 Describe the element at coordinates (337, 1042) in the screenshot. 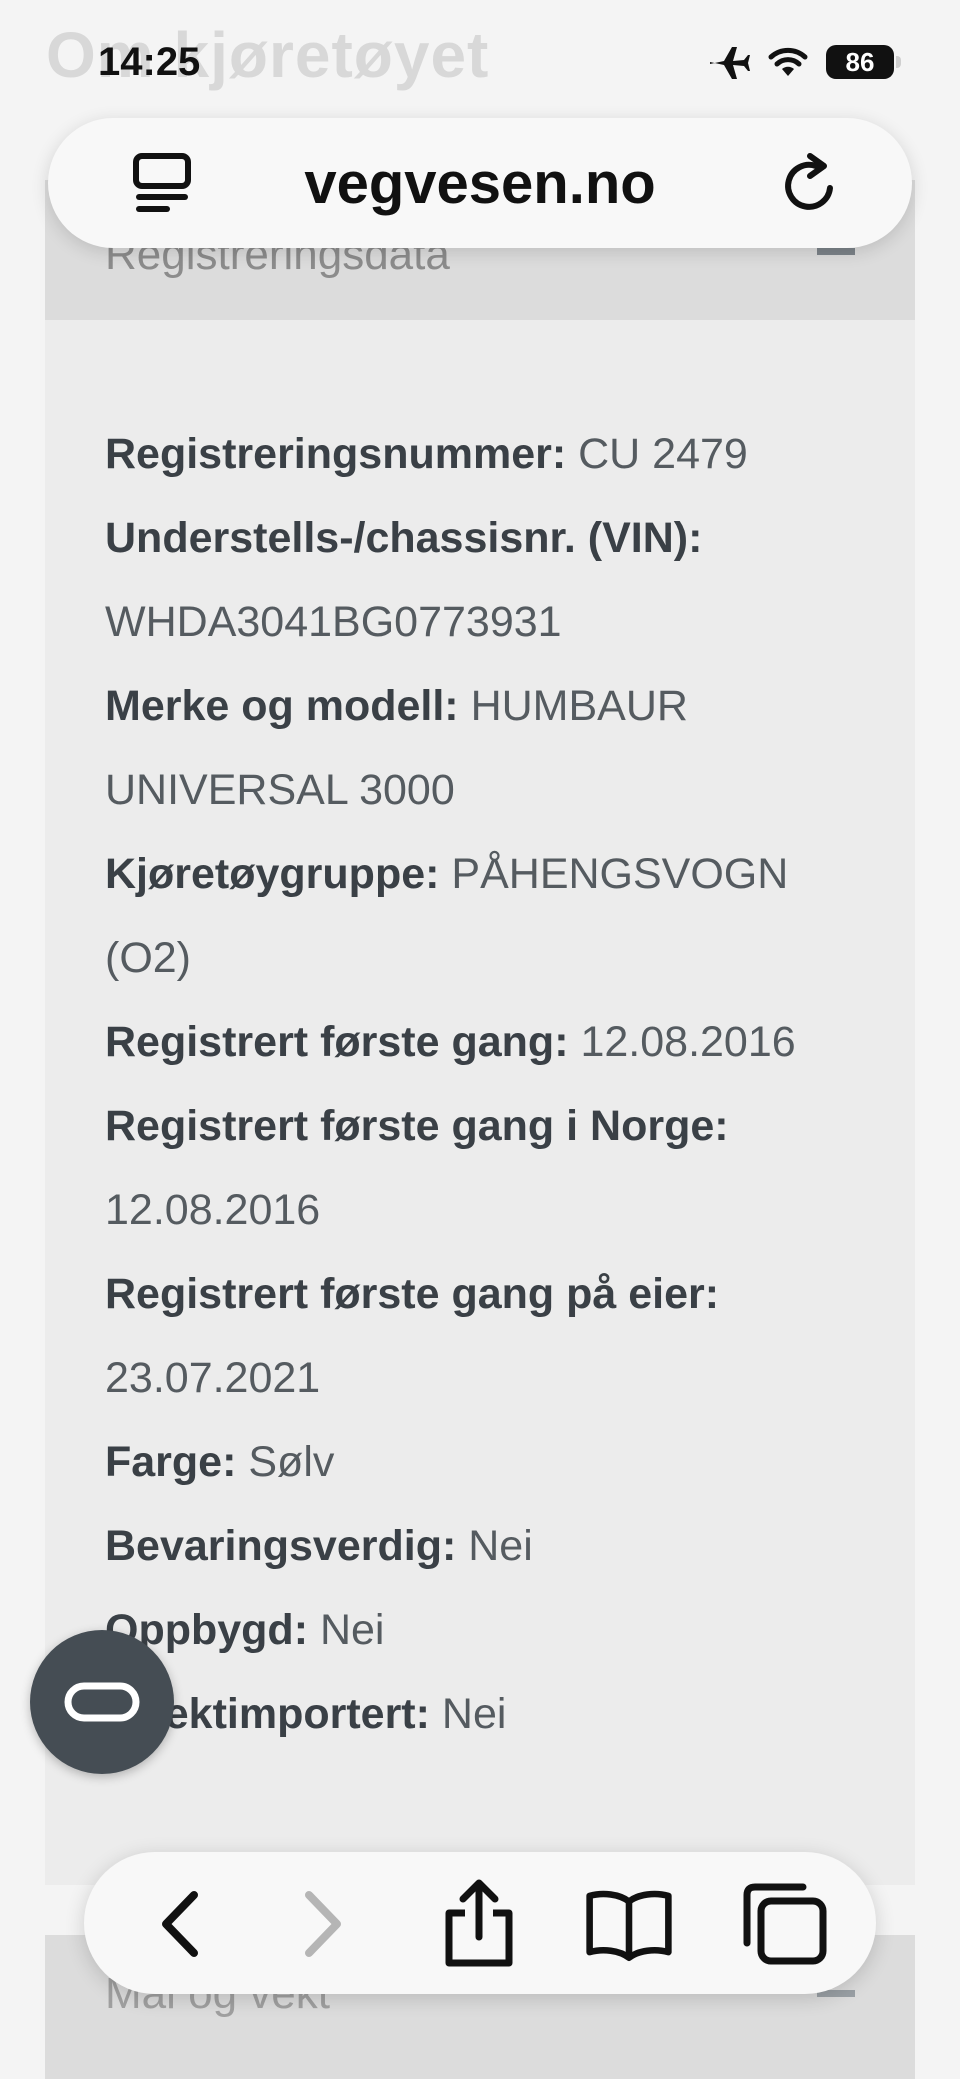

I see `field-label: Registrert første gang:` at that location.